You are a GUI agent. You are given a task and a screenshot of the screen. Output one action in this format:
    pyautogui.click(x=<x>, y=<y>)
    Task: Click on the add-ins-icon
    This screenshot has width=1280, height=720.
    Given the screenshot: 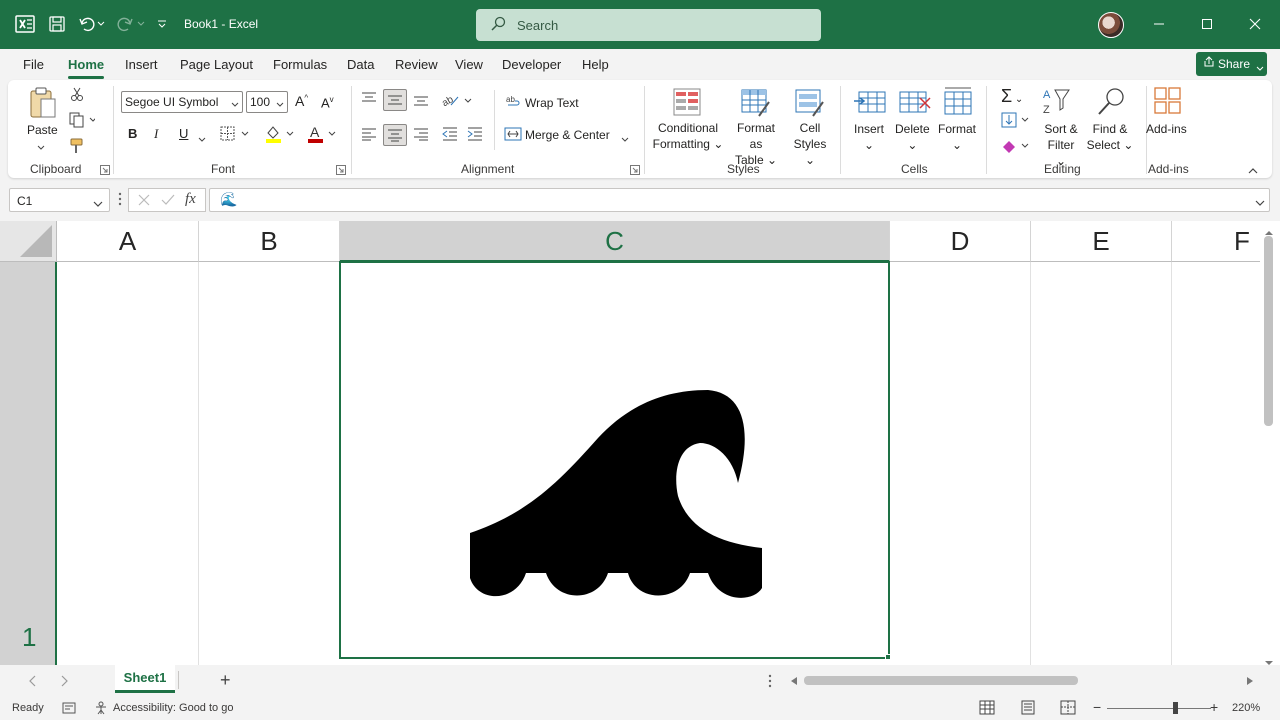 What is the action you would take?
    pyautogui.click(x=1168, y=102)
    